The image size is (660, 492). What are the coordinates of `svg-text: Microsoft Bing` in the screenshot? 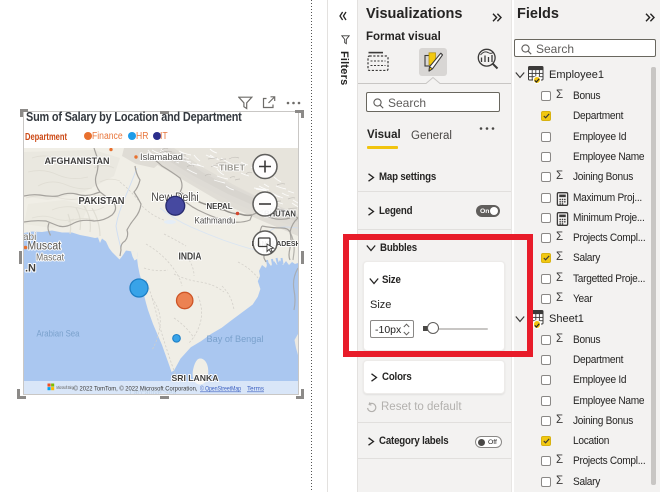 It's located at (65, 388).